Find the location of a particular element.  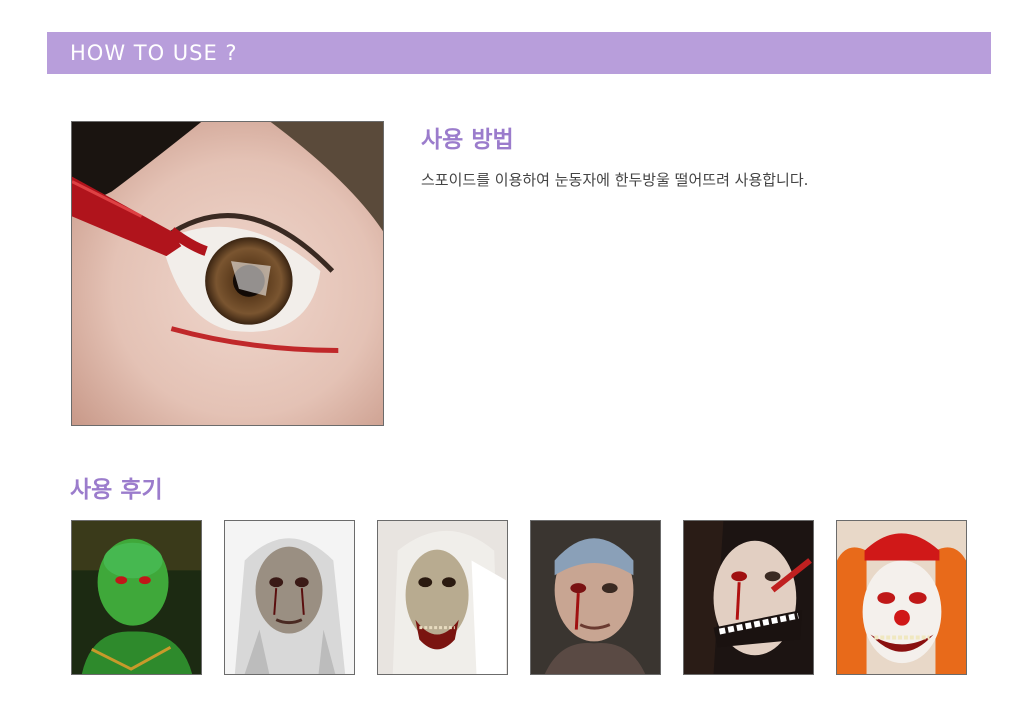

section-header-bar: HOW TO USE ? is located at coordinates (519, 53).